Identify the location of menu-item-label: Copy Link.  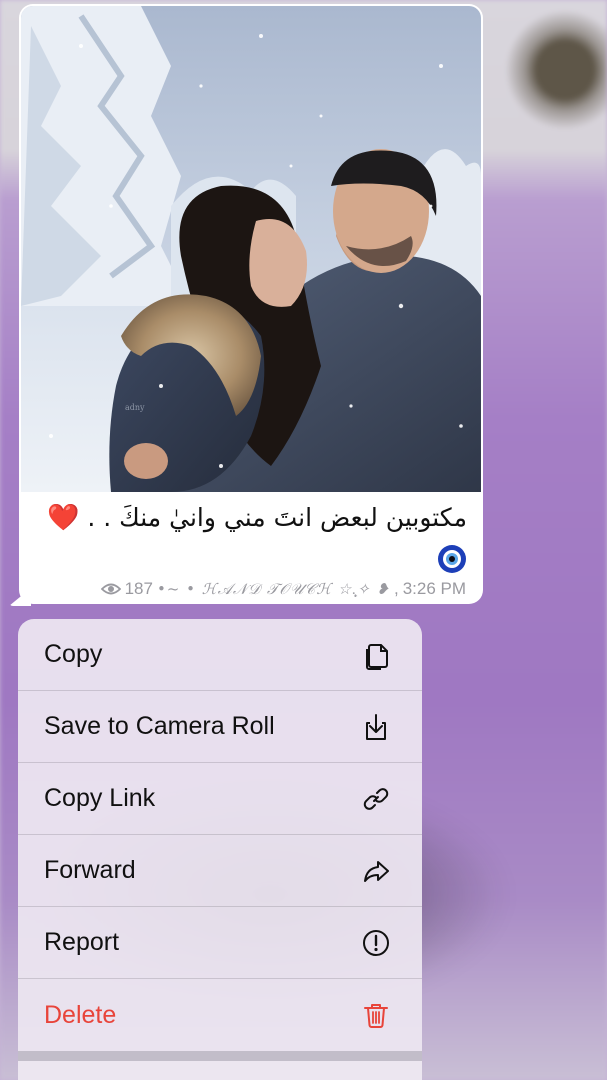
(100, 798).